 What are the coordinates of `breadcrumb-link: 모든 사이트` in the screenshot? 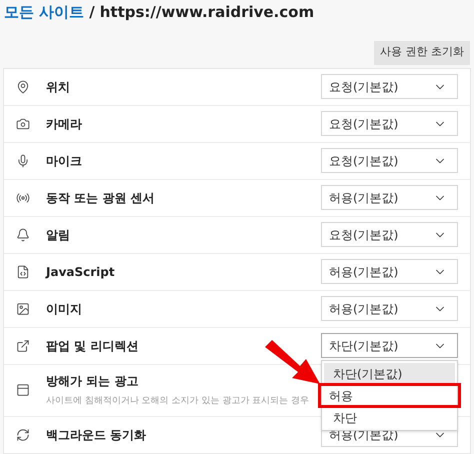 It's located at (44, 12).